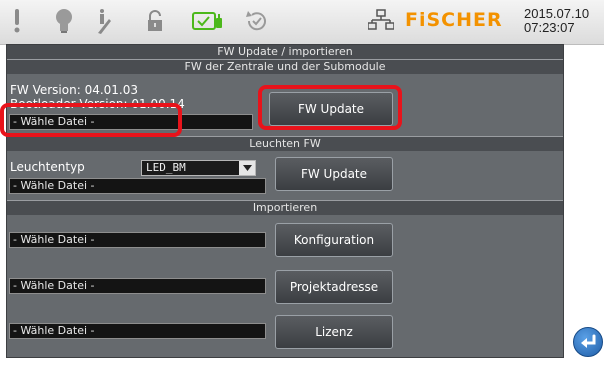 This screenshot has height=369, width=604. What do you see at coordinates (104, 21) in the screenshot?
I see `hand-icon` at bounding box center [104, 21].